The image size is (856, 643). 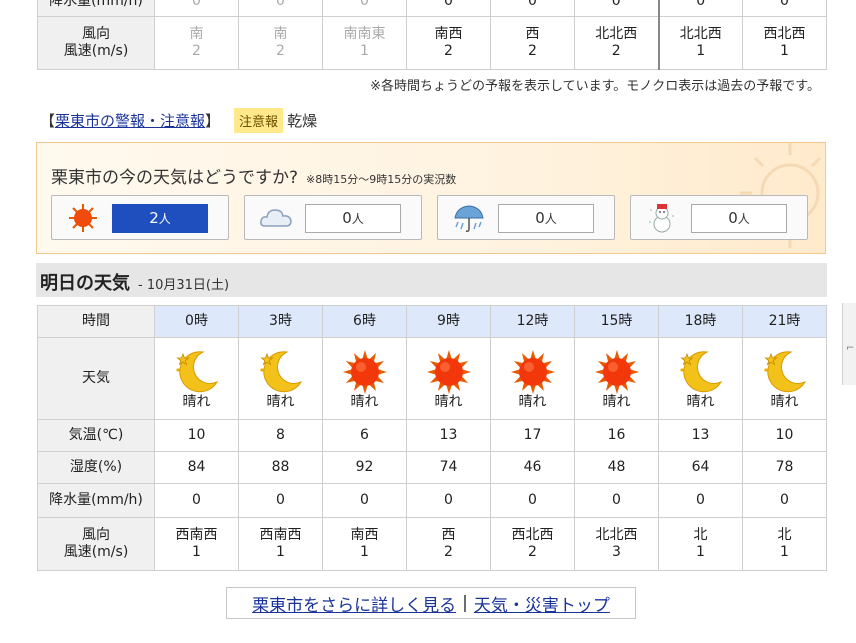 I want to click on prev-rain-row: 降水量(mm/h) 0 0 0 0 0 0 0 0, so click(x=432, y=8).